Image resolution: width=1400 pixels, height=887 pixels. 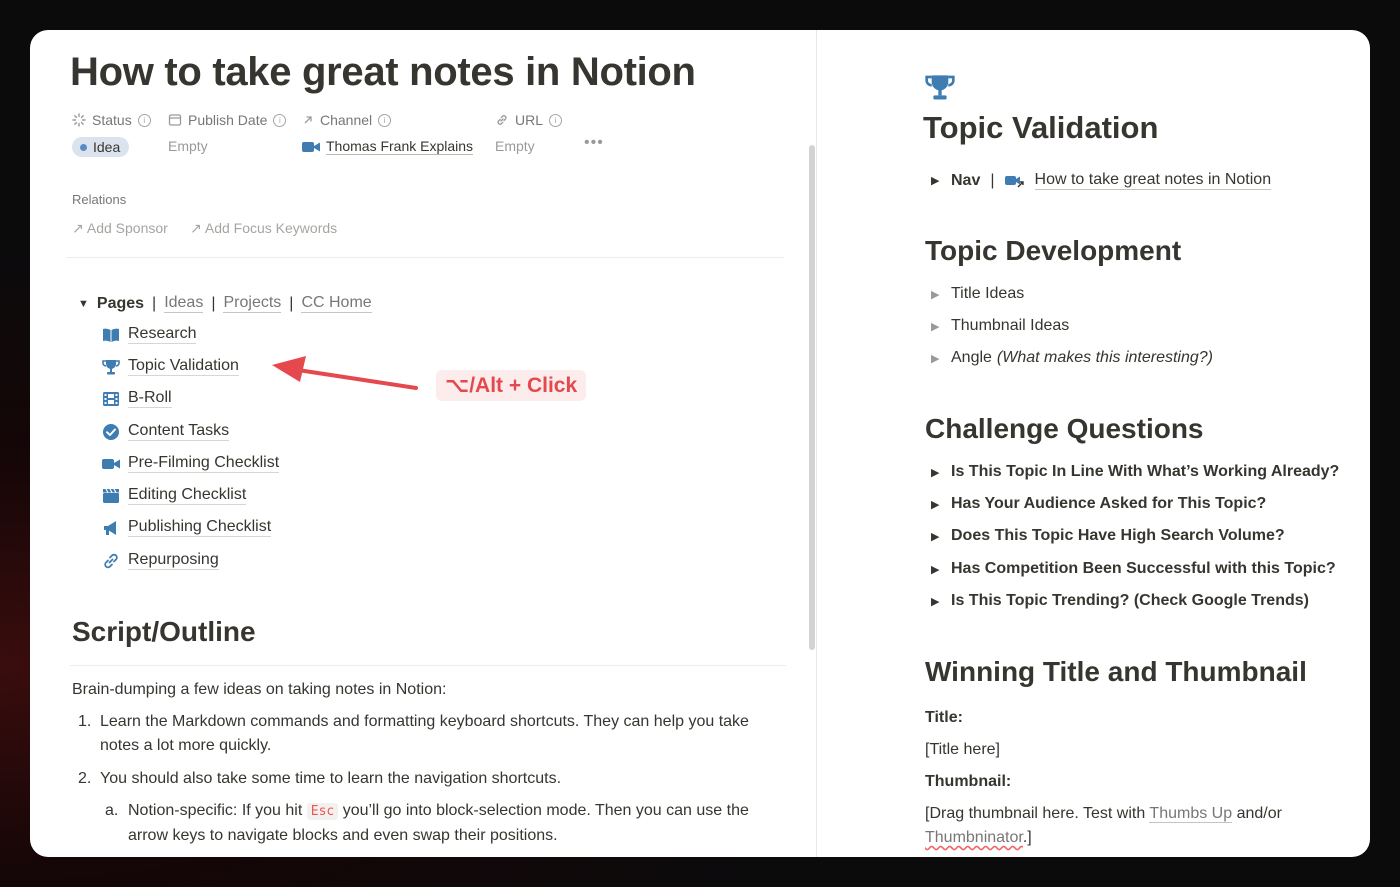 I want to click on toggle-title-ideas: ▶ Title Ideas, so click(x=977, y=294).